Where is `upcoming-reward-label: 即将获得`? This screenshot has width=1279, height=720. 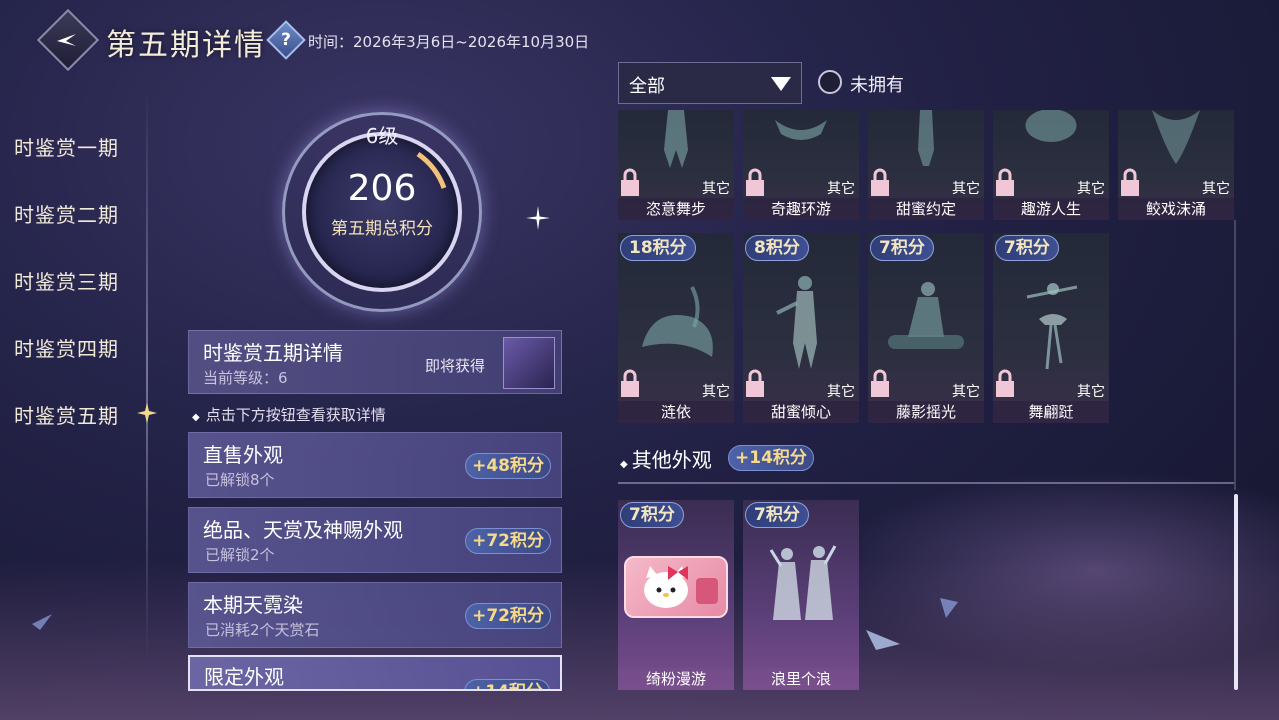 upcoming-reward-label: 即将获得 is located at coordinates (455, 366).